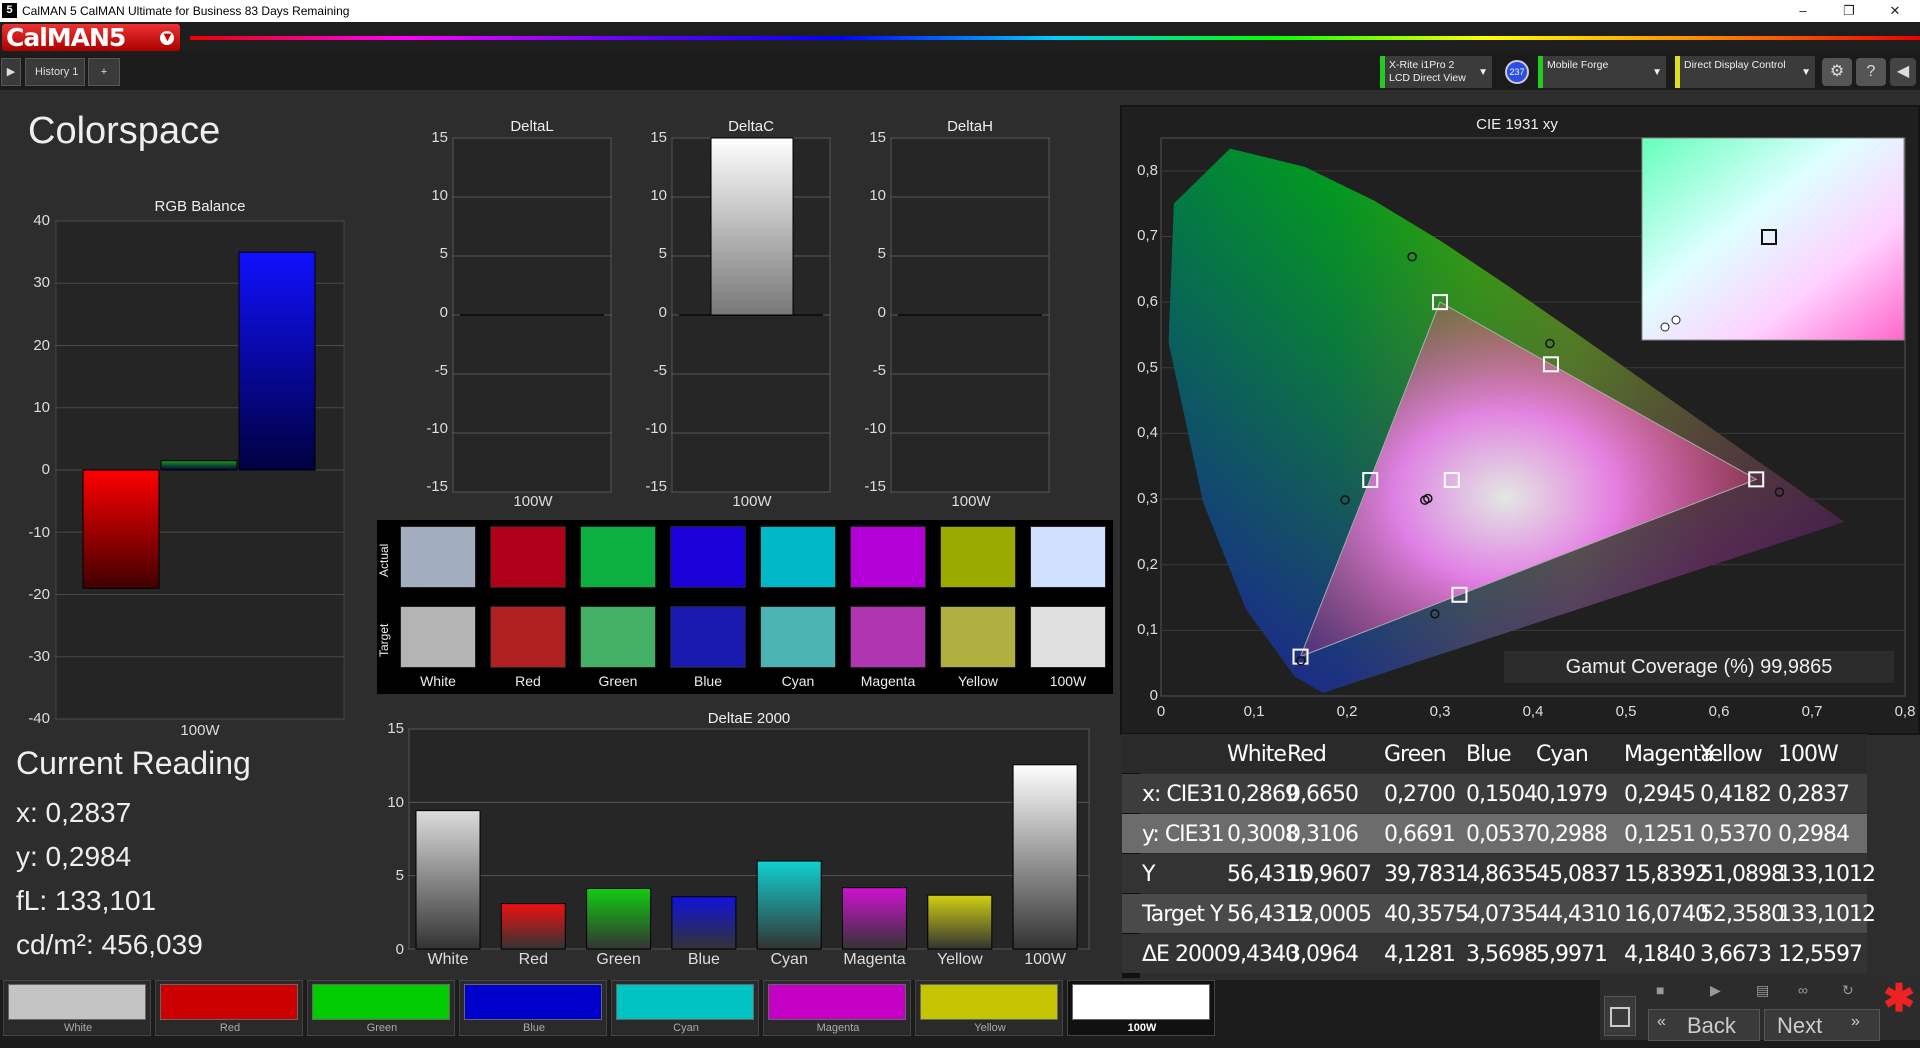 This screenshot has height=1048, width=1920. What do you see at coordinates (686, 1028) in the screenshot?
I see `patch-label: Cyan` at bounding box center [686, 1028].